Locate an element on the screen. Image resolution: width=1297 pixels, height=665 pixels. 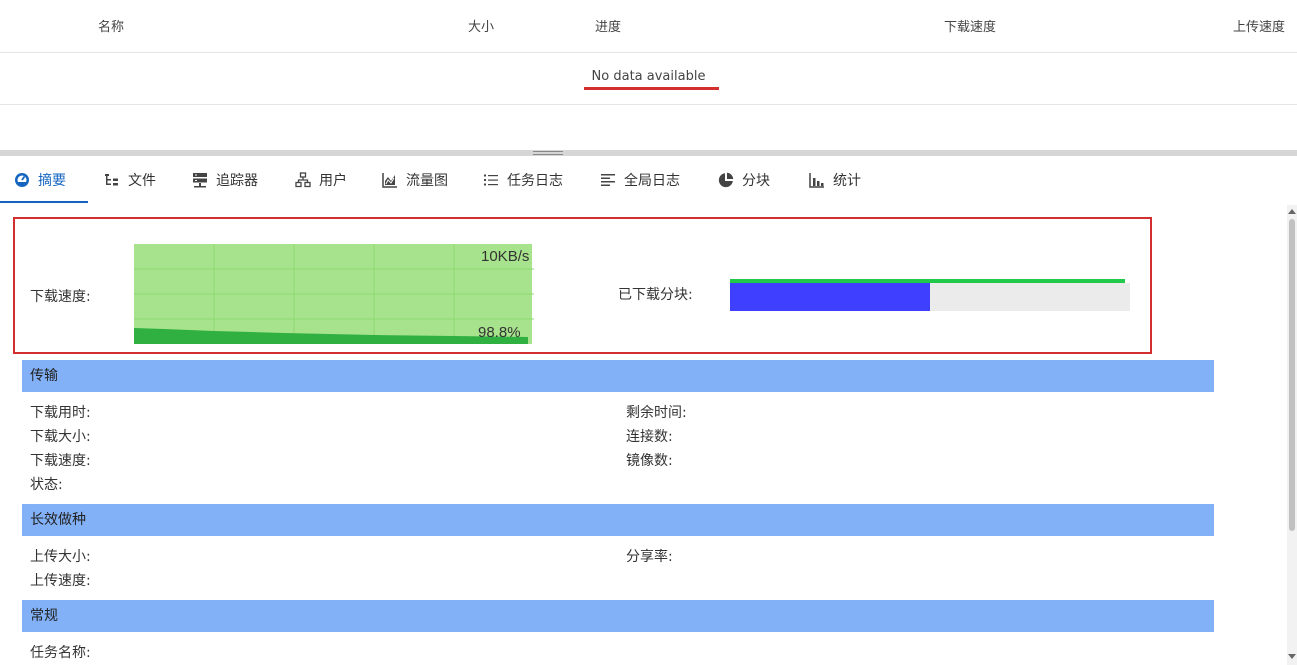
tab-task-log: 任务日志 is located at coordinates (523, 180).